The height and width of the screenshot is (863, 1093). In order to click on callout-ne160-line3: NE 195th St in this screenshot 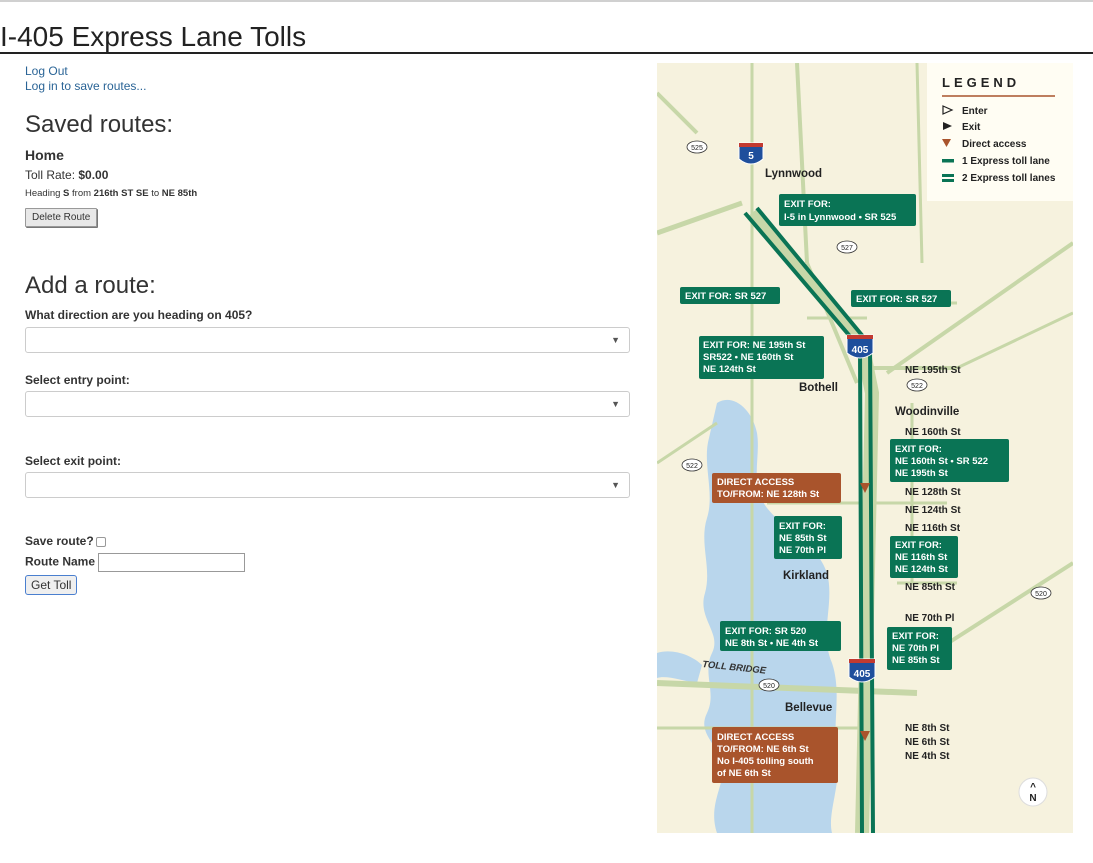, I will do `click(922, 473)`.